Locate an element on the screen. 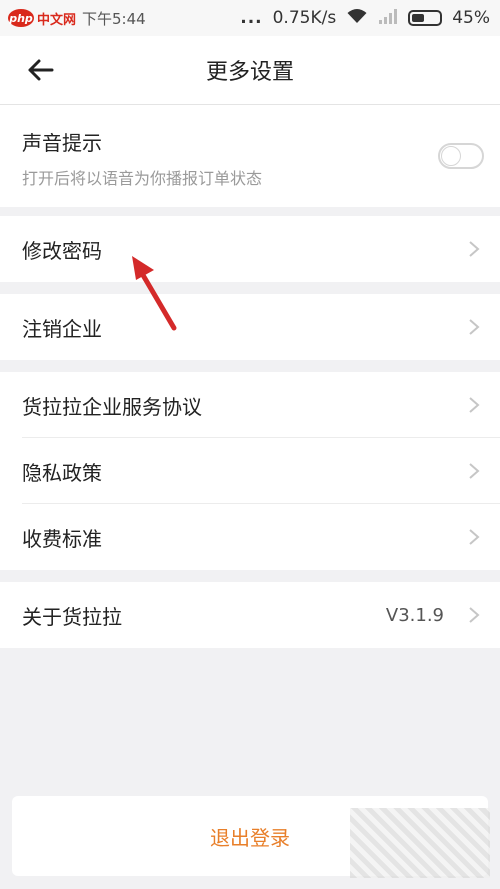 The width and height of the screenshot is (500, 889). watermark-text: 中文网 is located at coordinates (57, 20).